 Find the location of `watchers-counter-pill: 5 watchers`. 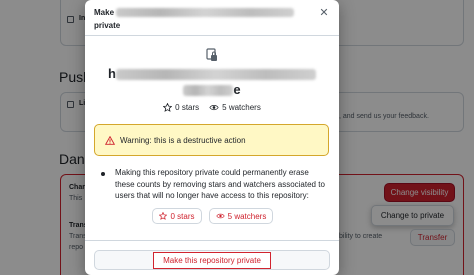

watchers-counter-pill: 5 watchers is located at coordinates (241, 216).